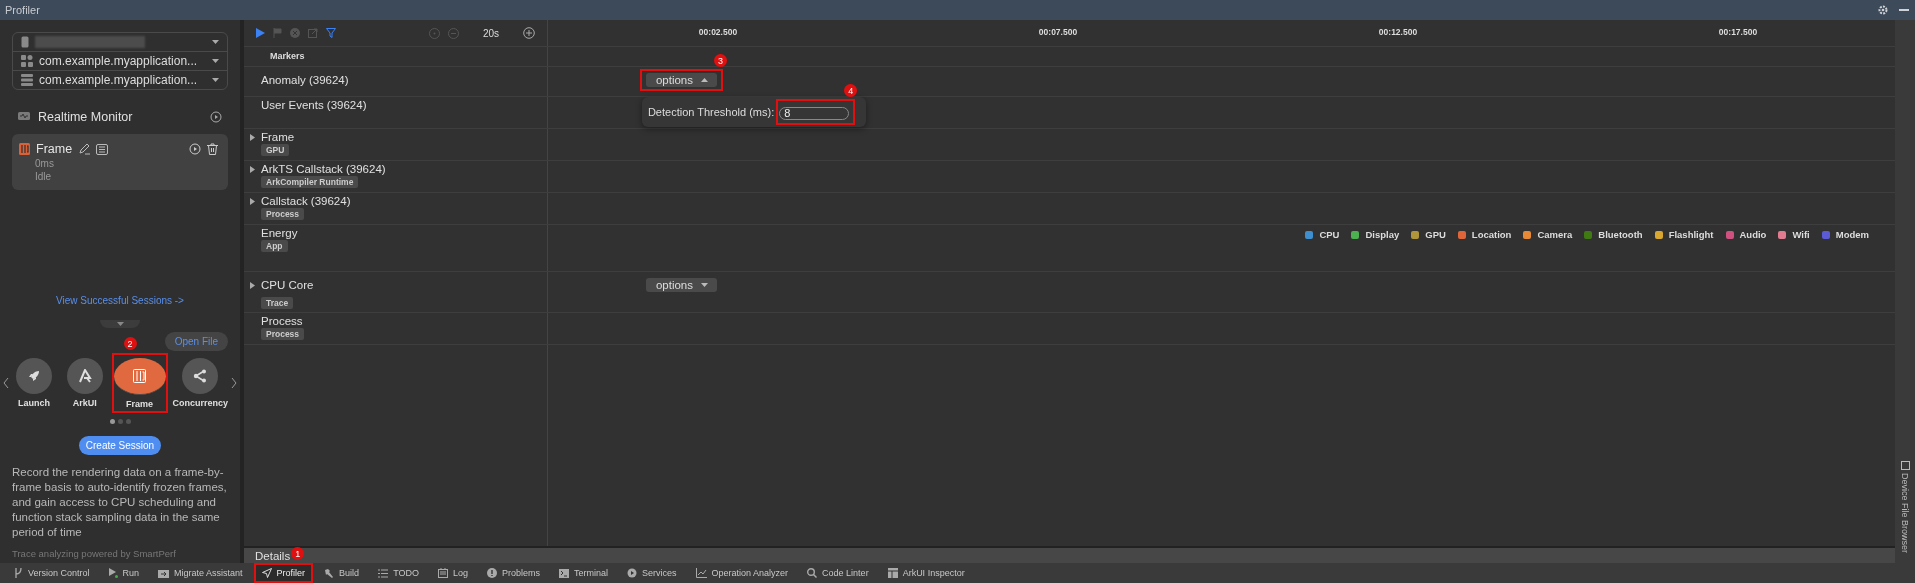  I want to click on time-tick: 00:07.500, so click(1058, 32).